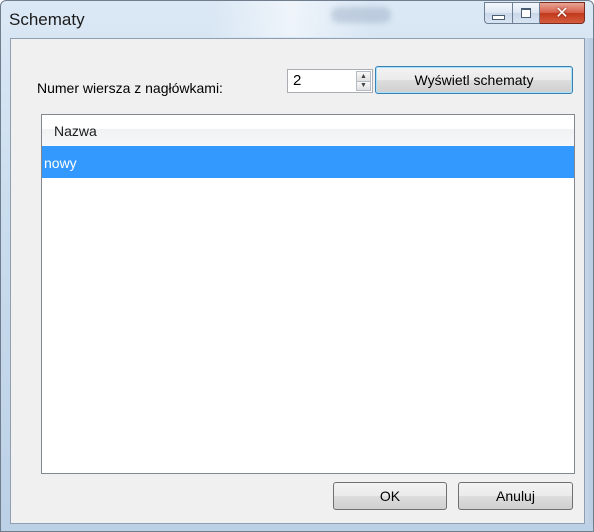  I want to click on header-row-stepper: 2 ▲ ▼, so click(330, 81).